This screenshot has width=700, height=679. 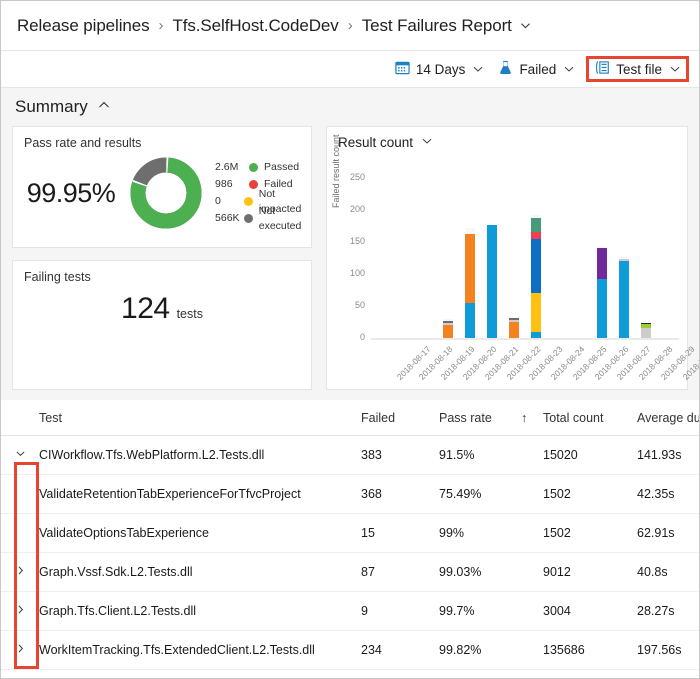 I want to click on legend-swatch-failed, so click(x=254, y=184).